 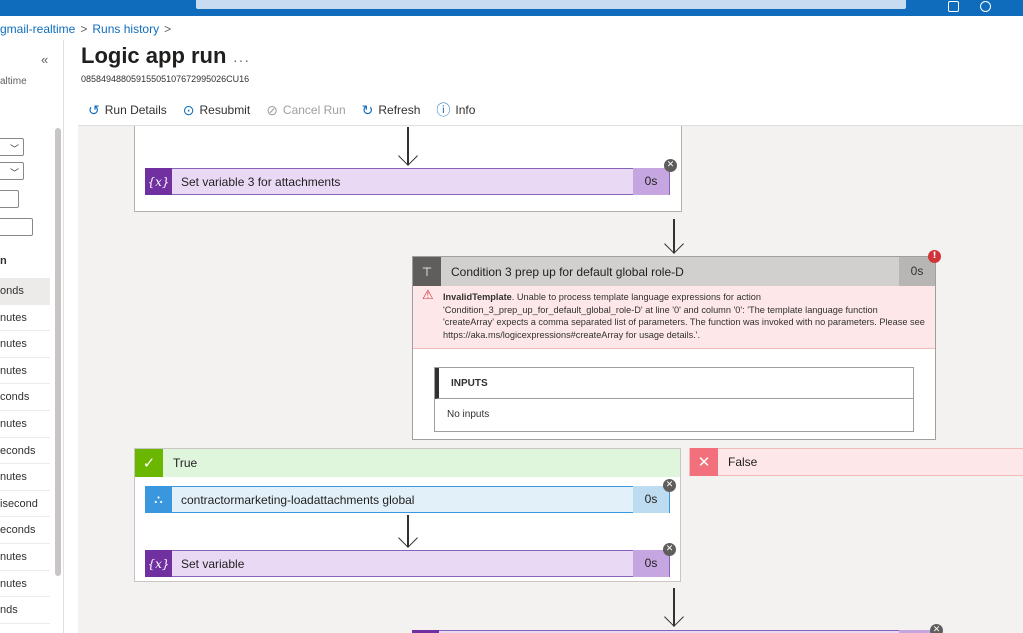 I want to click on info-button: ⓘ Info, so click(x=455, y=110).